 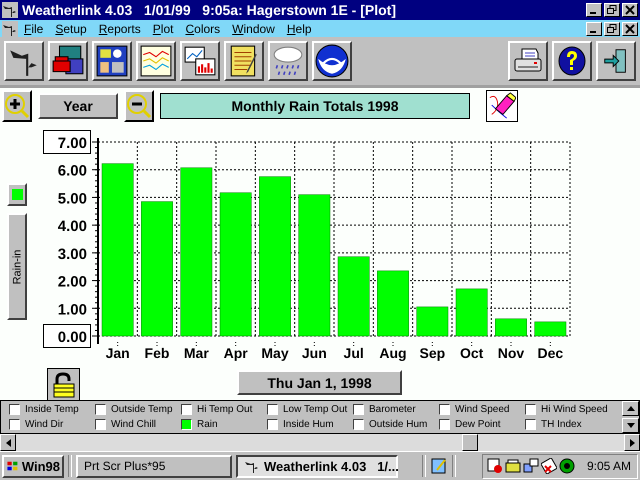 I want to click on y-tick-label: 7.00, so click(x=72, y=143).